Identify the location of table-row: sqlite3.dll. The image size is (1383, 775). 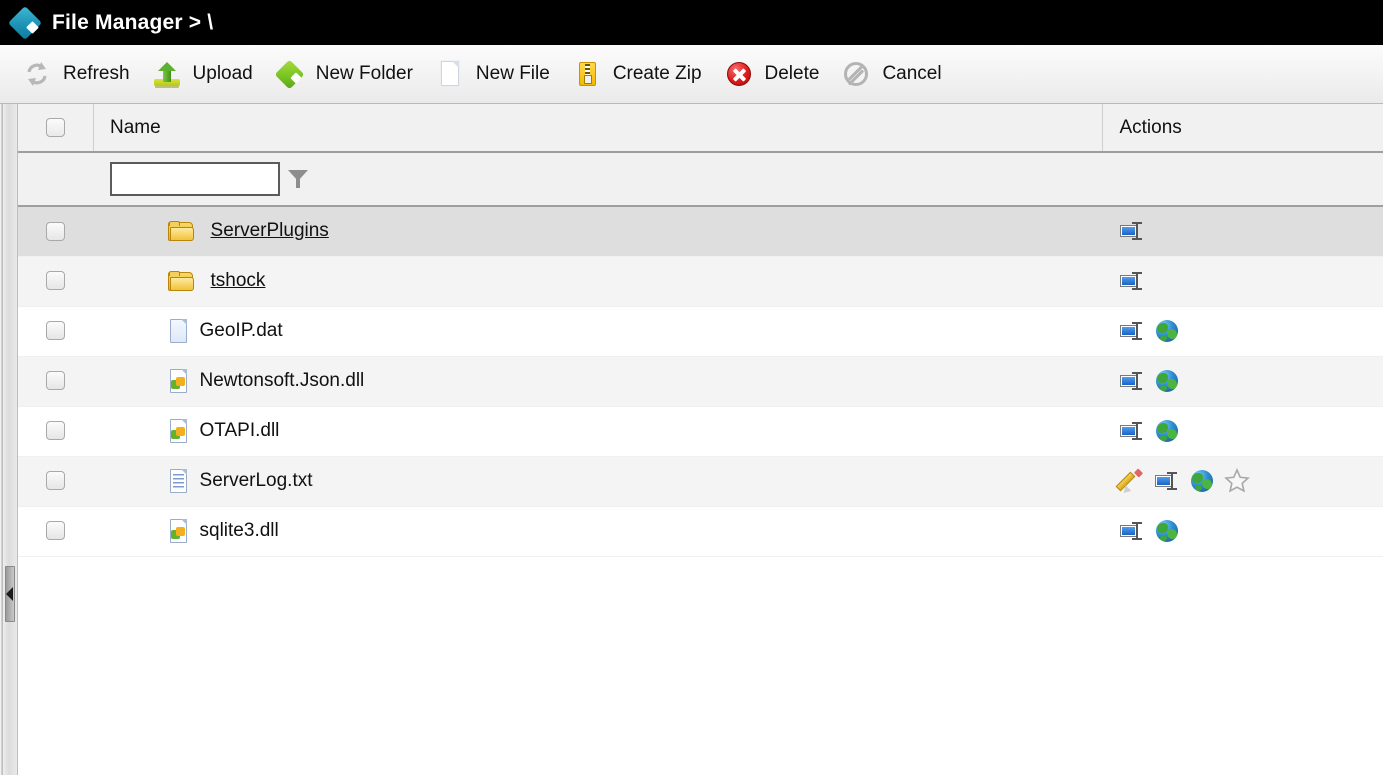
(700, 531).